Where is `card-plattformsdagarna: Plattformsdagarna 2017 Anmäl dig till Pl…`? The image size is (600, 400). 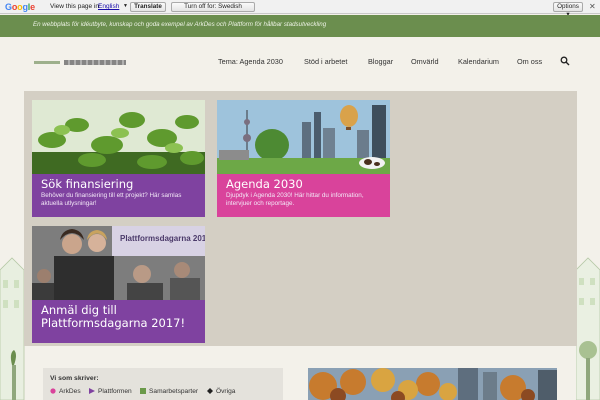
card-plattformsdagarna: Plattformsdagarna 2017 Anmäl dig till Pl… is located at coordinates (118, 284).